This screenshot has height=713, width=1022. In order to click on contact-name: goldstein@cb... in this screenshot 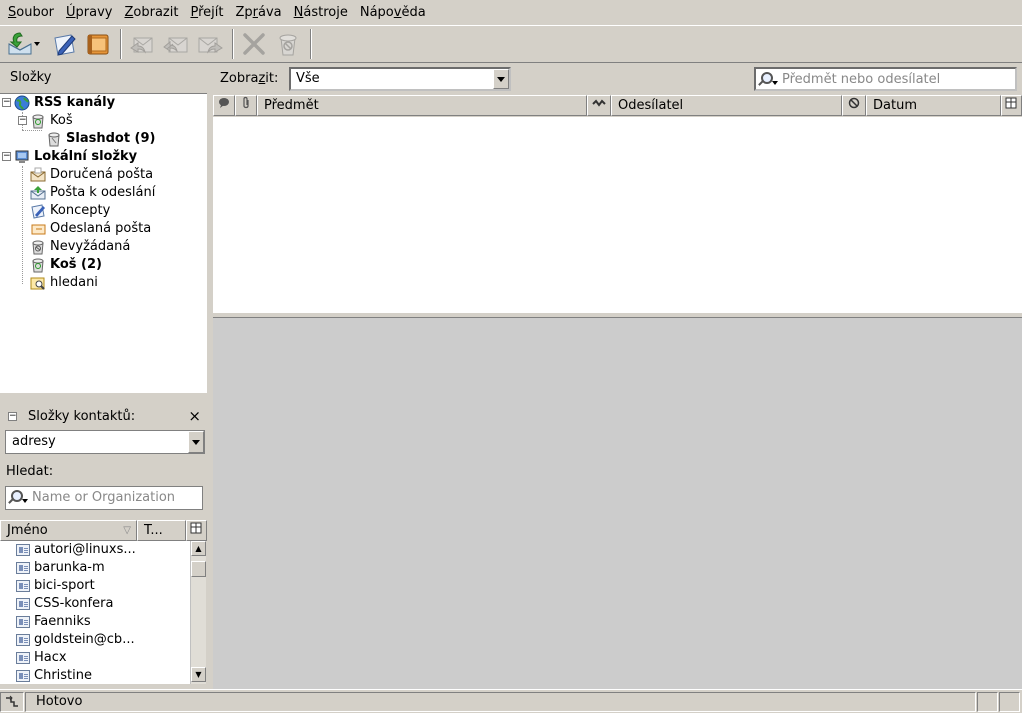, I will do `click(84, 639)`.